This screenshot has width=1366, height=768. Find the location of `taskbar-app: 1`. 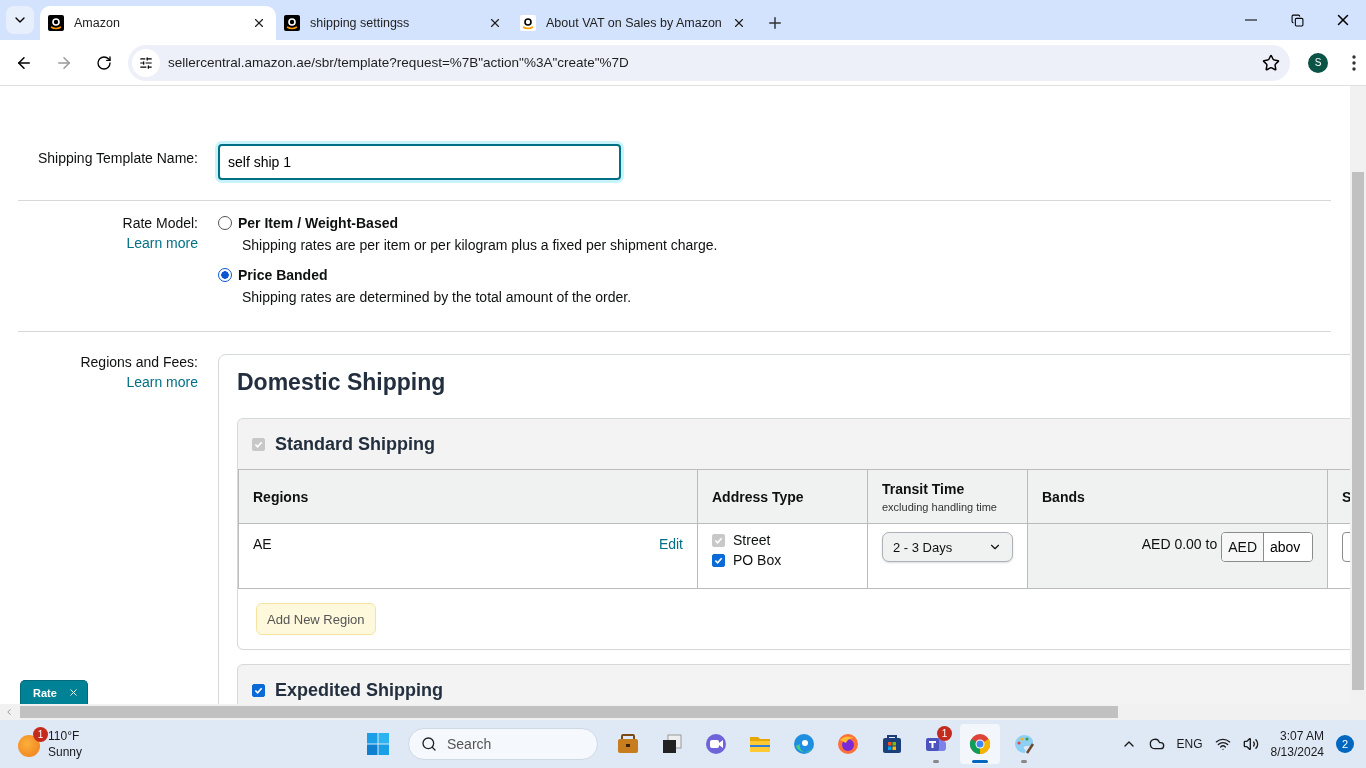

taskbar-app: 1 is located at coordinates (936, 744).